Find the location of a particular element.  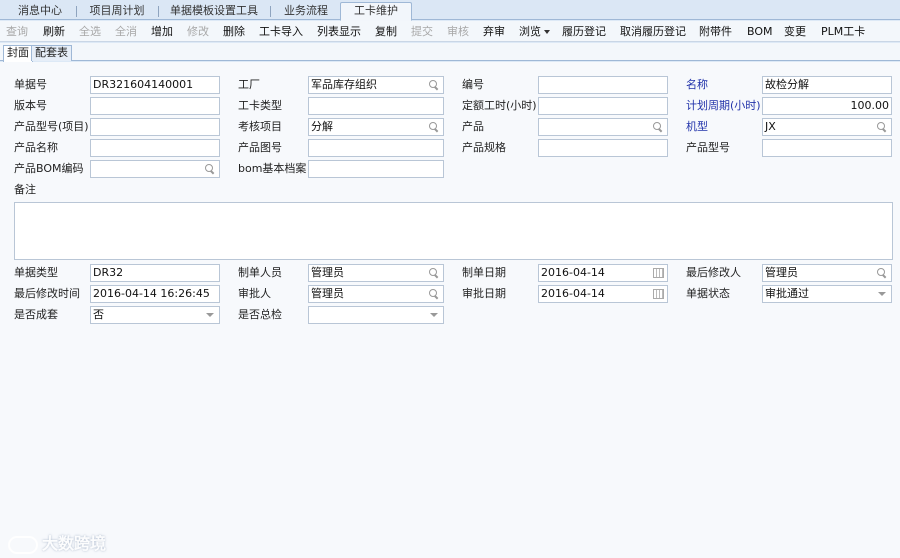

doc-status-select: 审批通过 is located at coordinates (827, 294).